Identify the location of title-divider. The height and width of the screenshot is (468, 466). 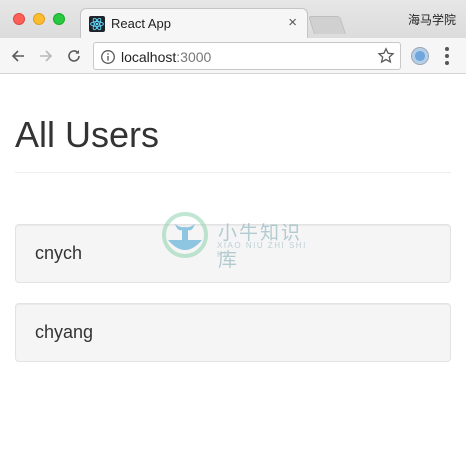
(233, 172).